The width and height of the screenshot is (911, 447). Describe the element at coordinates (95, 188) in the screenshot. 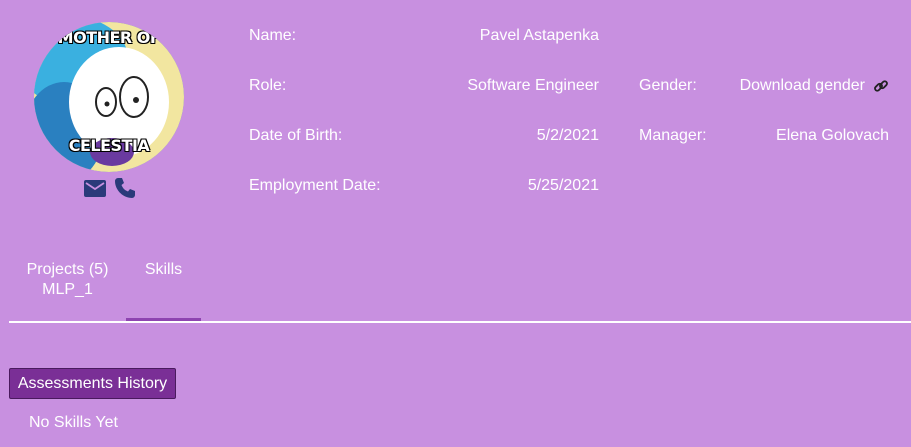

I see `email-icon` at that location.